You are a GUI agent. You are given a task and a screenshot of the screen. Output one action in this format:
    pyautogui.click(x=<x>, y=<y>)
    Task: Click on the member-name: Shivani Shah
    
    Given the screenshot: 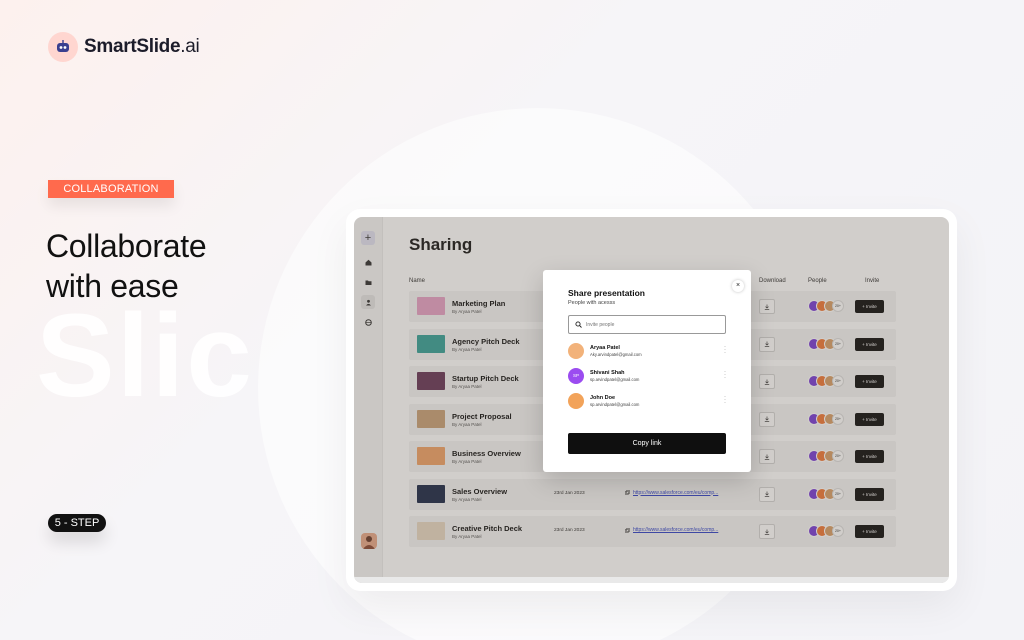 What is the action you would take?
    pyautogui.click(x=607, y=373)
    